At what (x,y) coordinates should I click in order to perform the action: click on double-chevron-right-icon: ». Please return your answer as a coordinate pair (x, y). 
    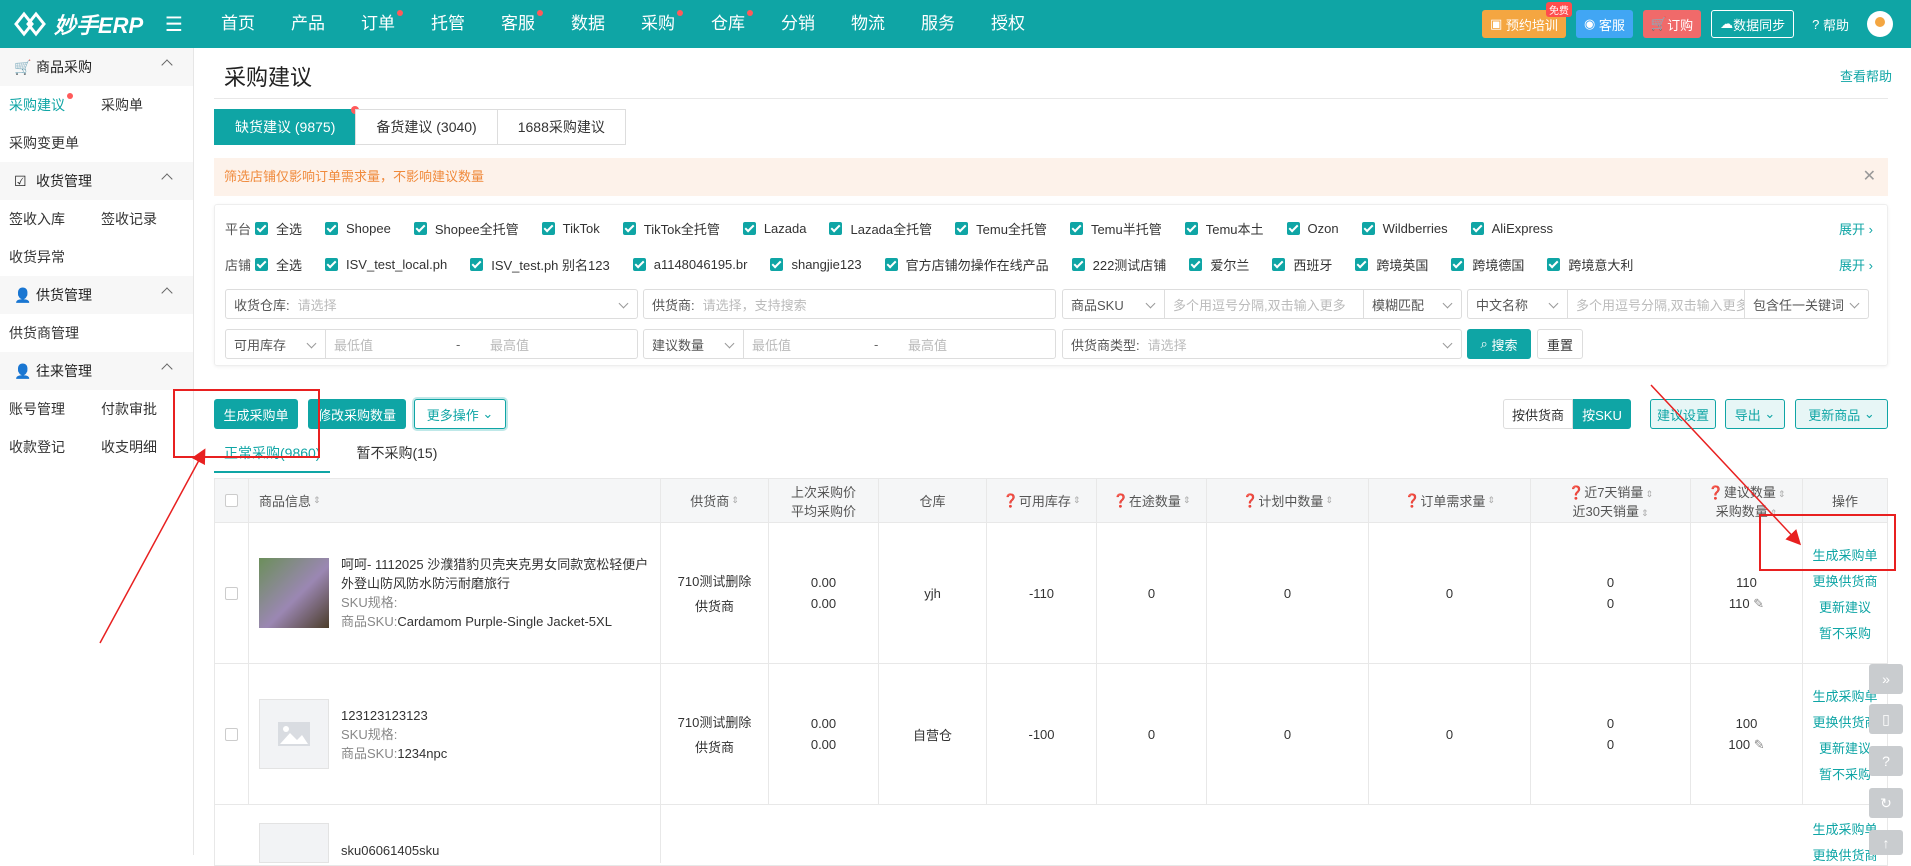
    Looking at the image, I should click on (1886, 679).